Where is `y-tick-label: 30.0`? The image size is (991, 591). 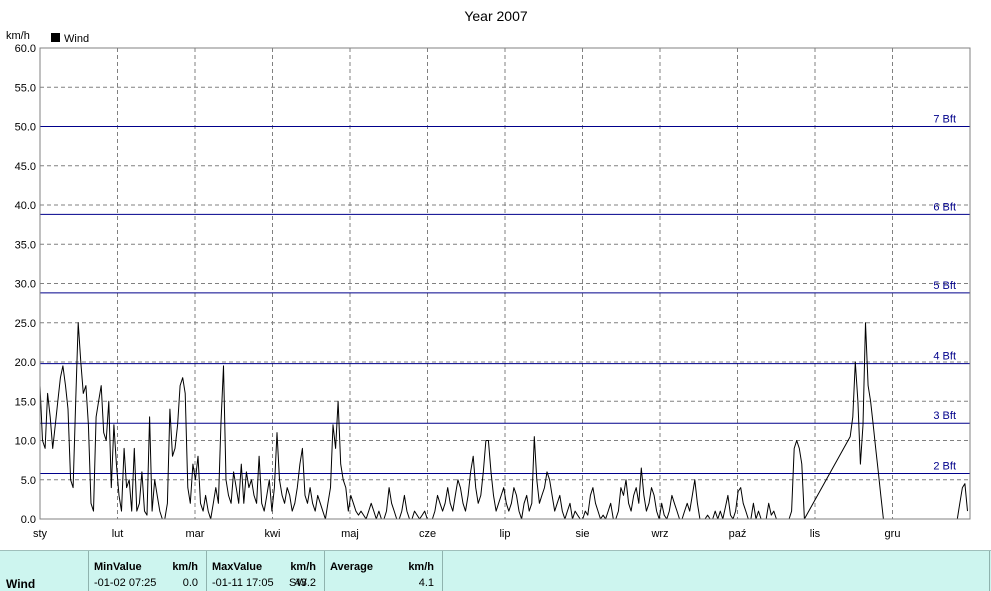
y-tick-label: 30.0 is located at coordinates (25, 285).